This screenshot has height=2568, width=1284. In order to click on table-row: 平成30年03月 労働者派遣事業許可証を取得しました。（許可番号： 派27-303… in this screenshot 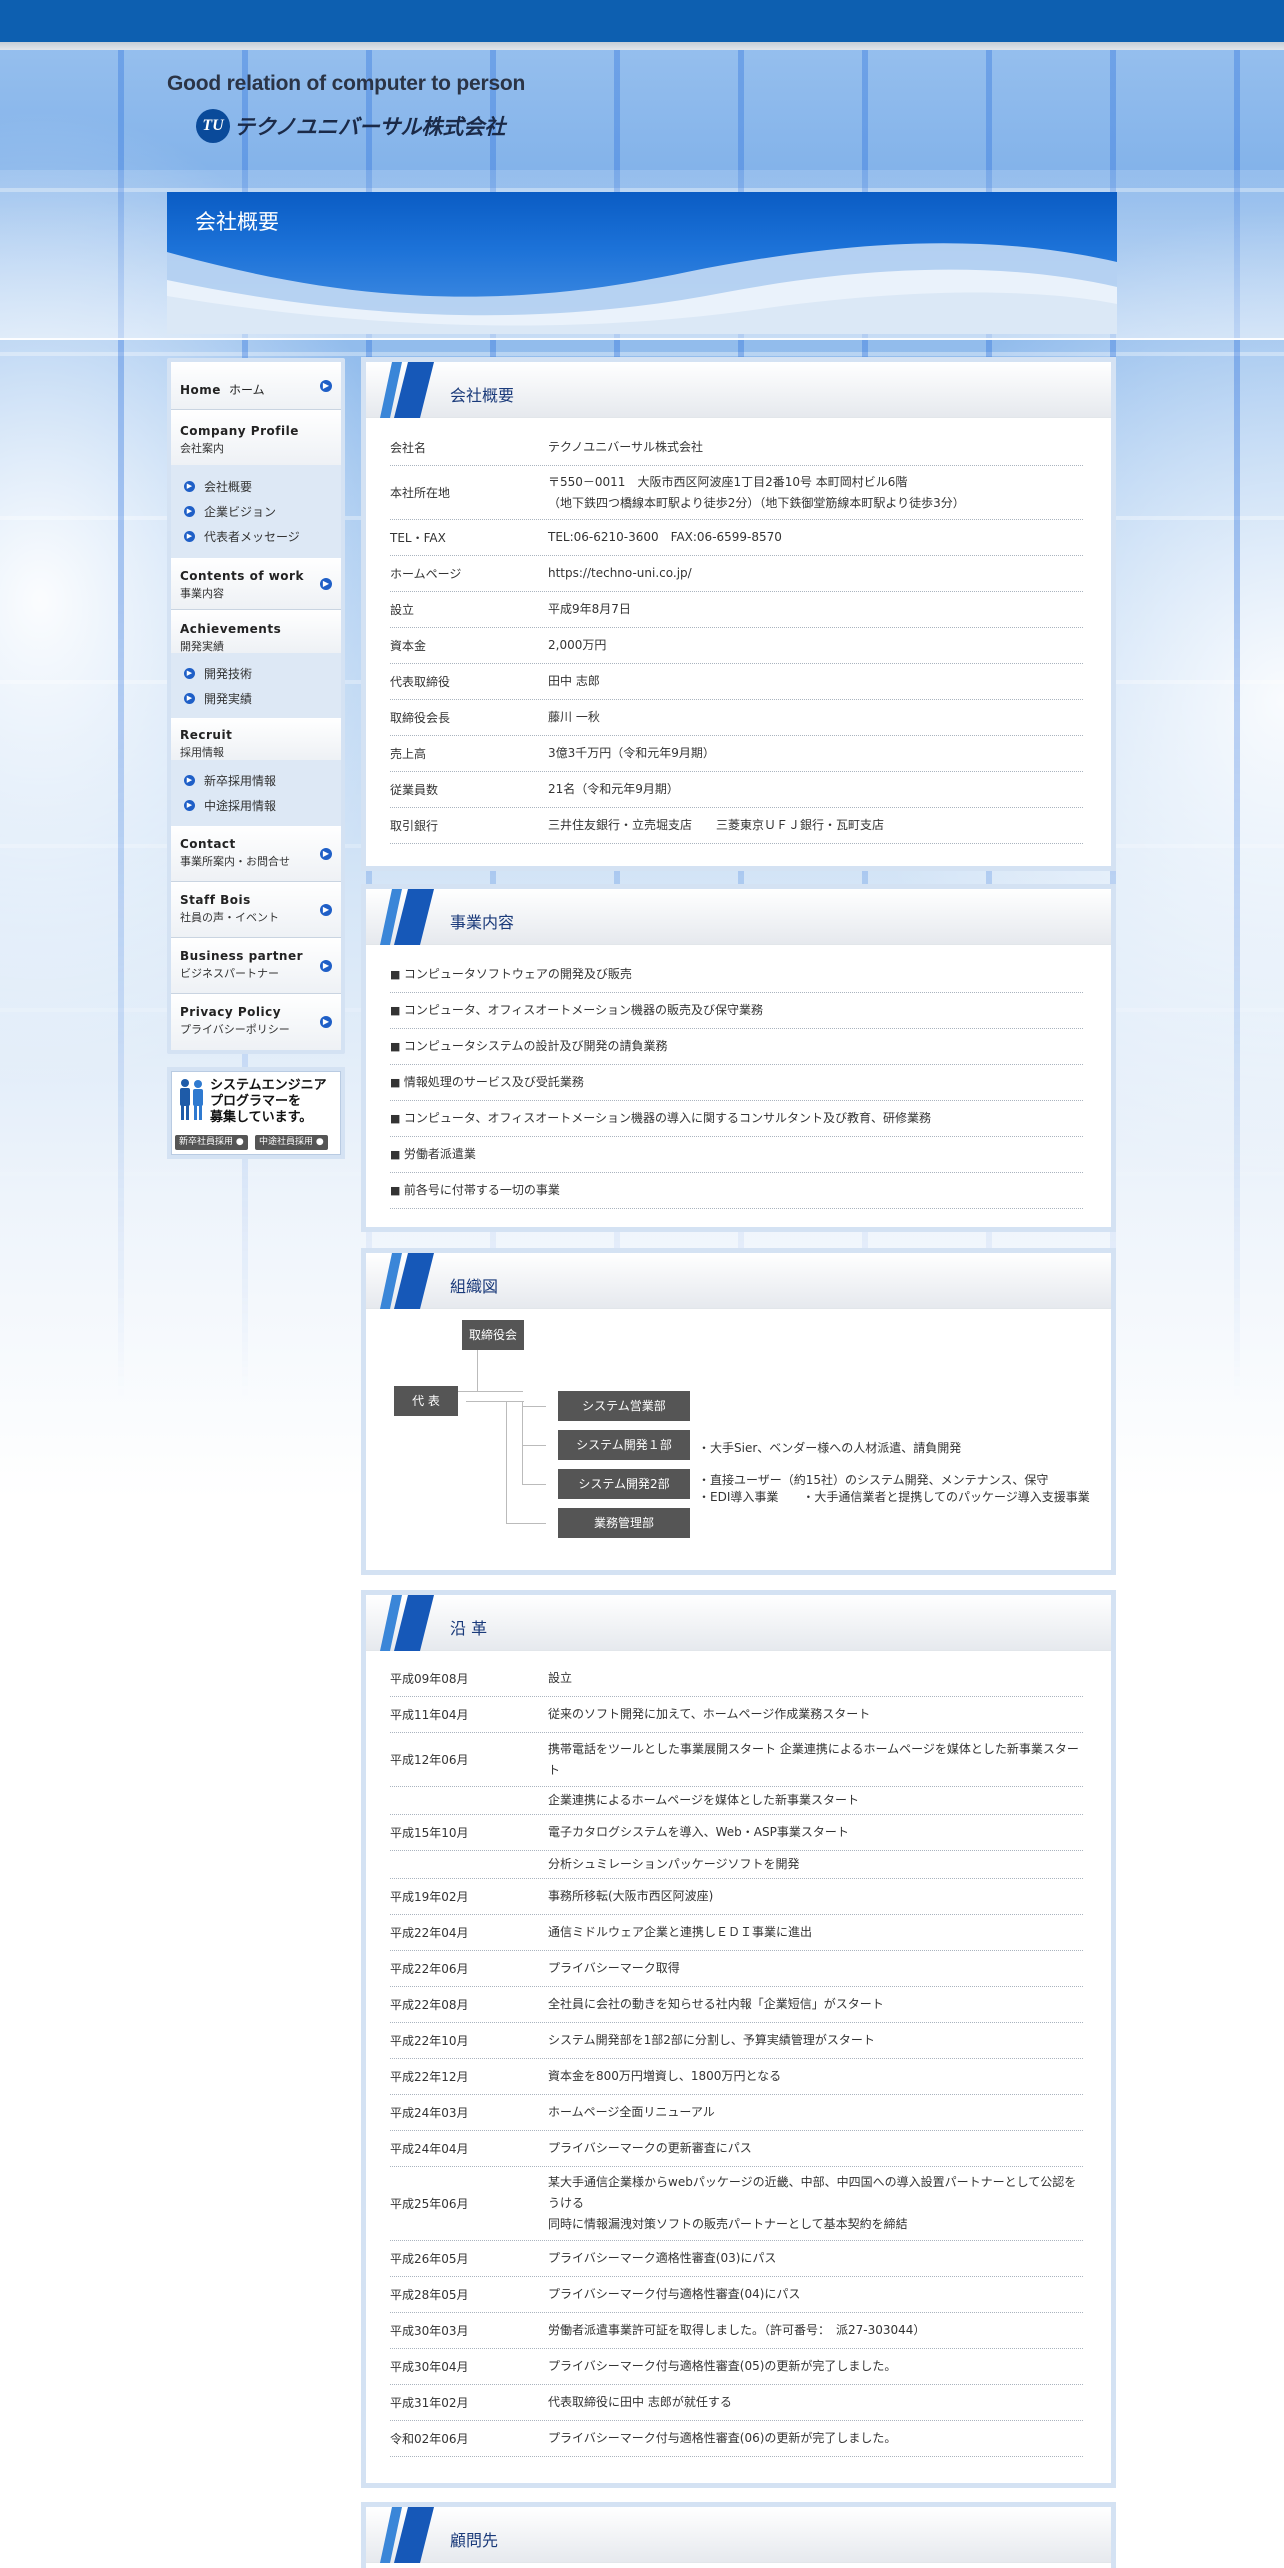, I will do `click(736, 2331)`.